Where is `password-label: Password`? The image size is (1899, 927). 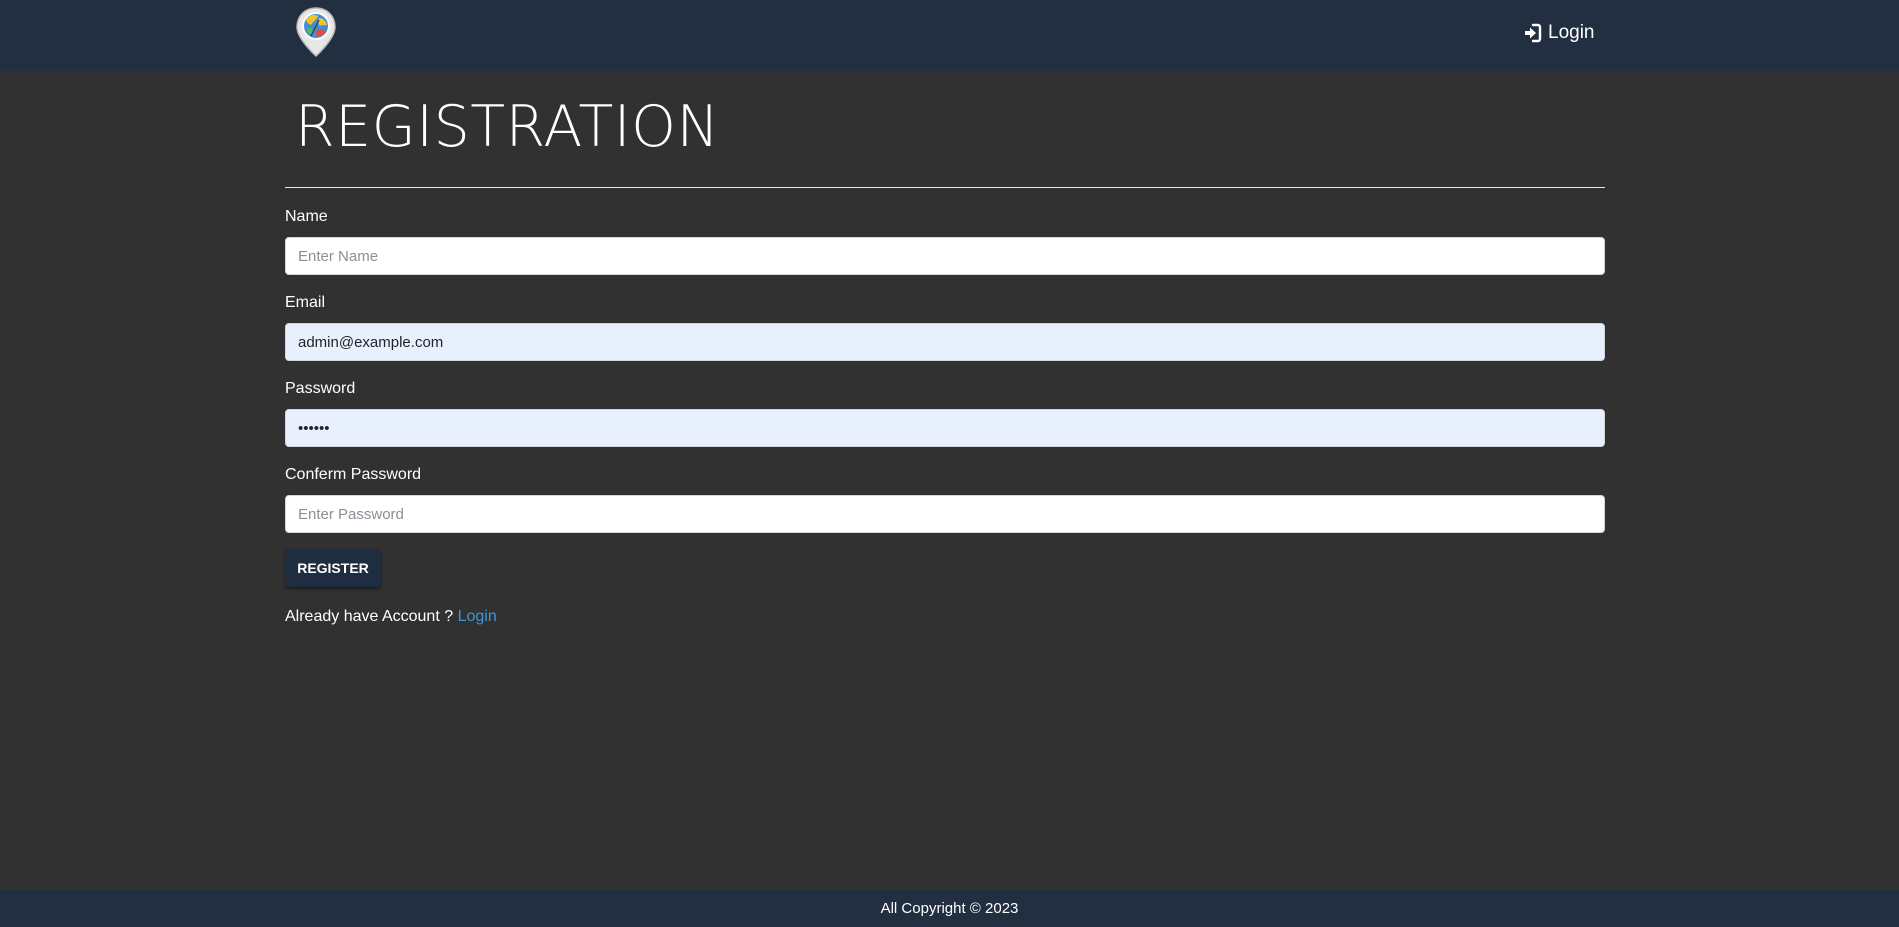 password-label: Password is located at coordinates (320, 388).